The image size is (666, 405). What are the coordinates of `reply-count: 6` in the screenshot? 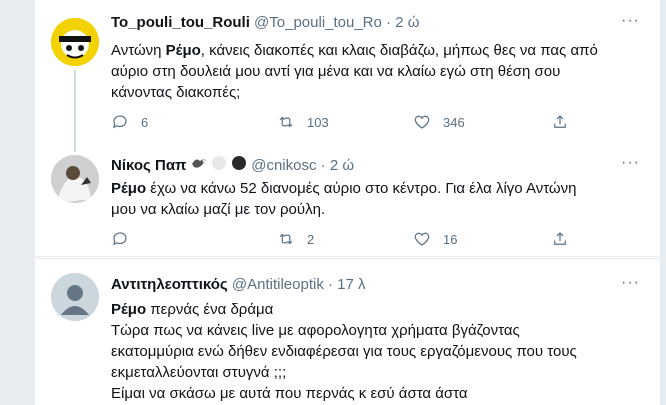 It's located at (145, 122).